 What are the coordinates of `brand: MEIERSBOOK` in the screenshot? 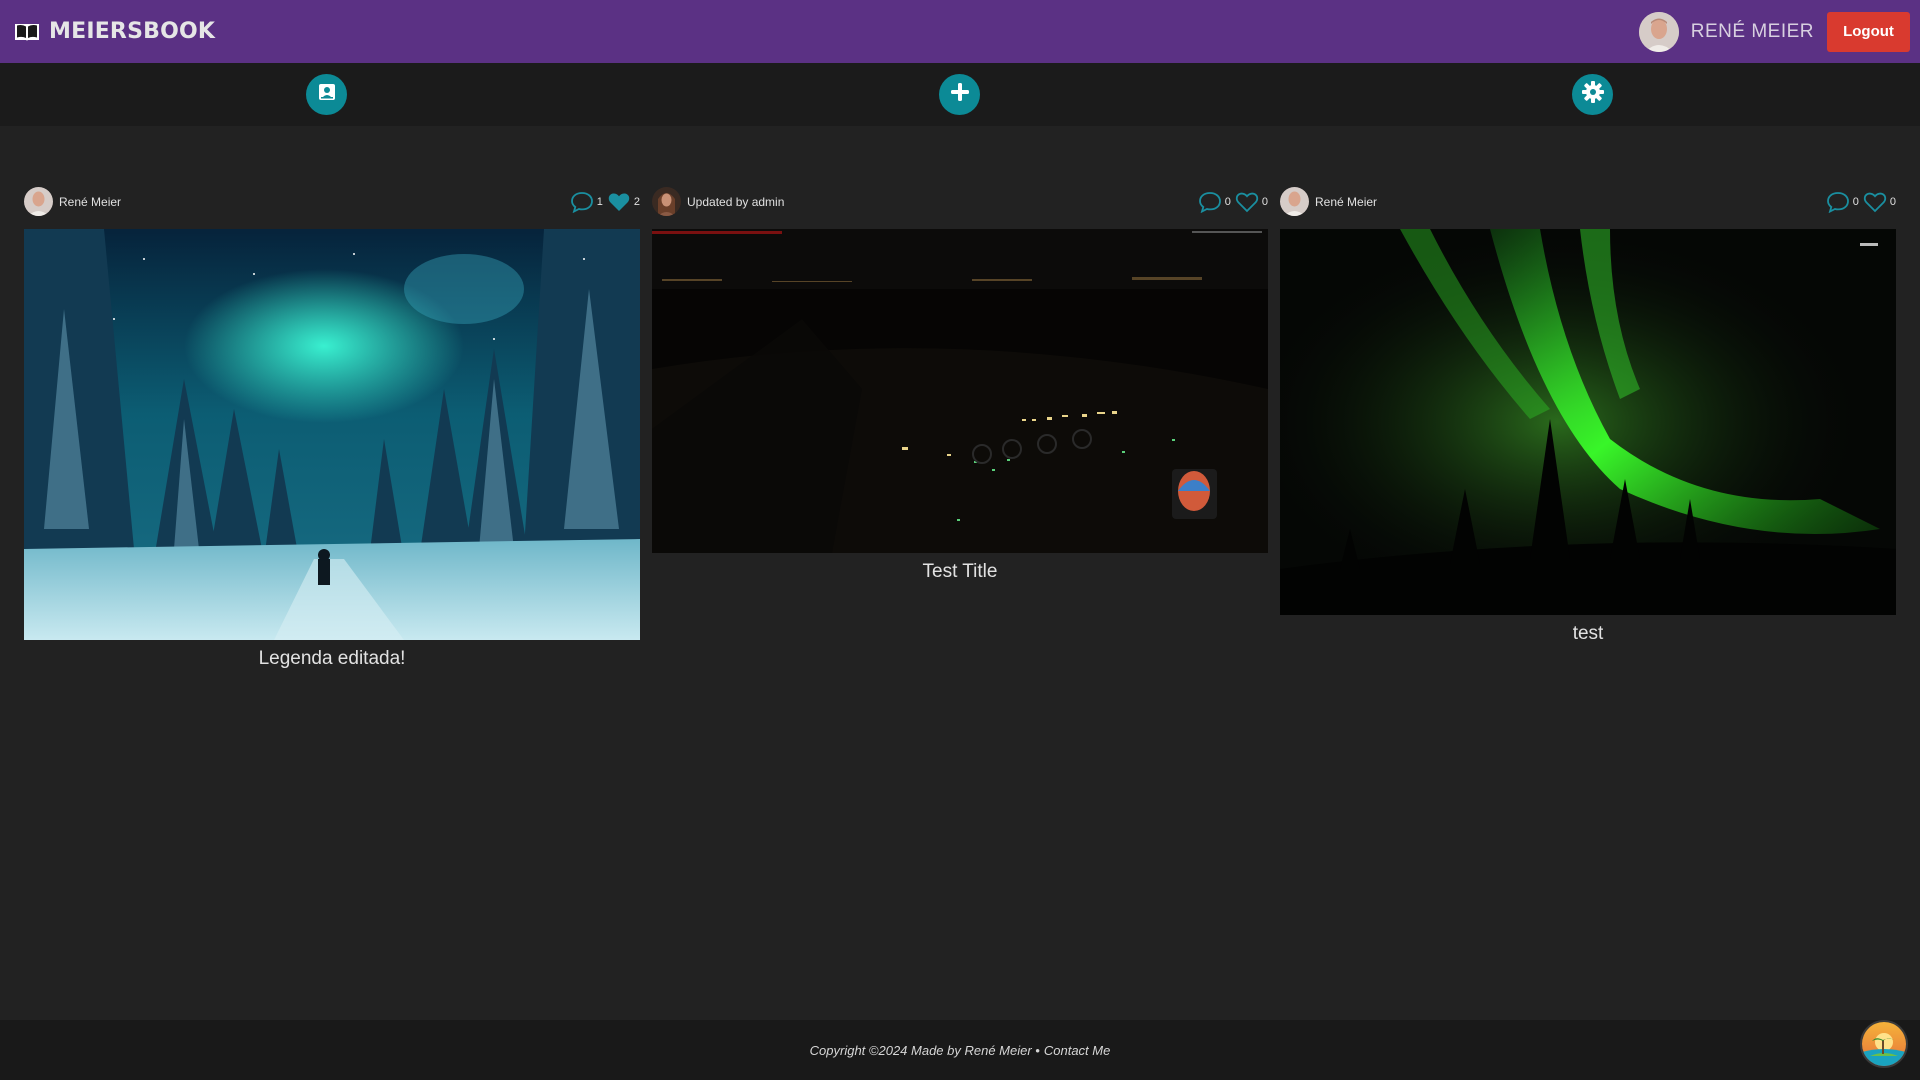 It's located at (114, 31).